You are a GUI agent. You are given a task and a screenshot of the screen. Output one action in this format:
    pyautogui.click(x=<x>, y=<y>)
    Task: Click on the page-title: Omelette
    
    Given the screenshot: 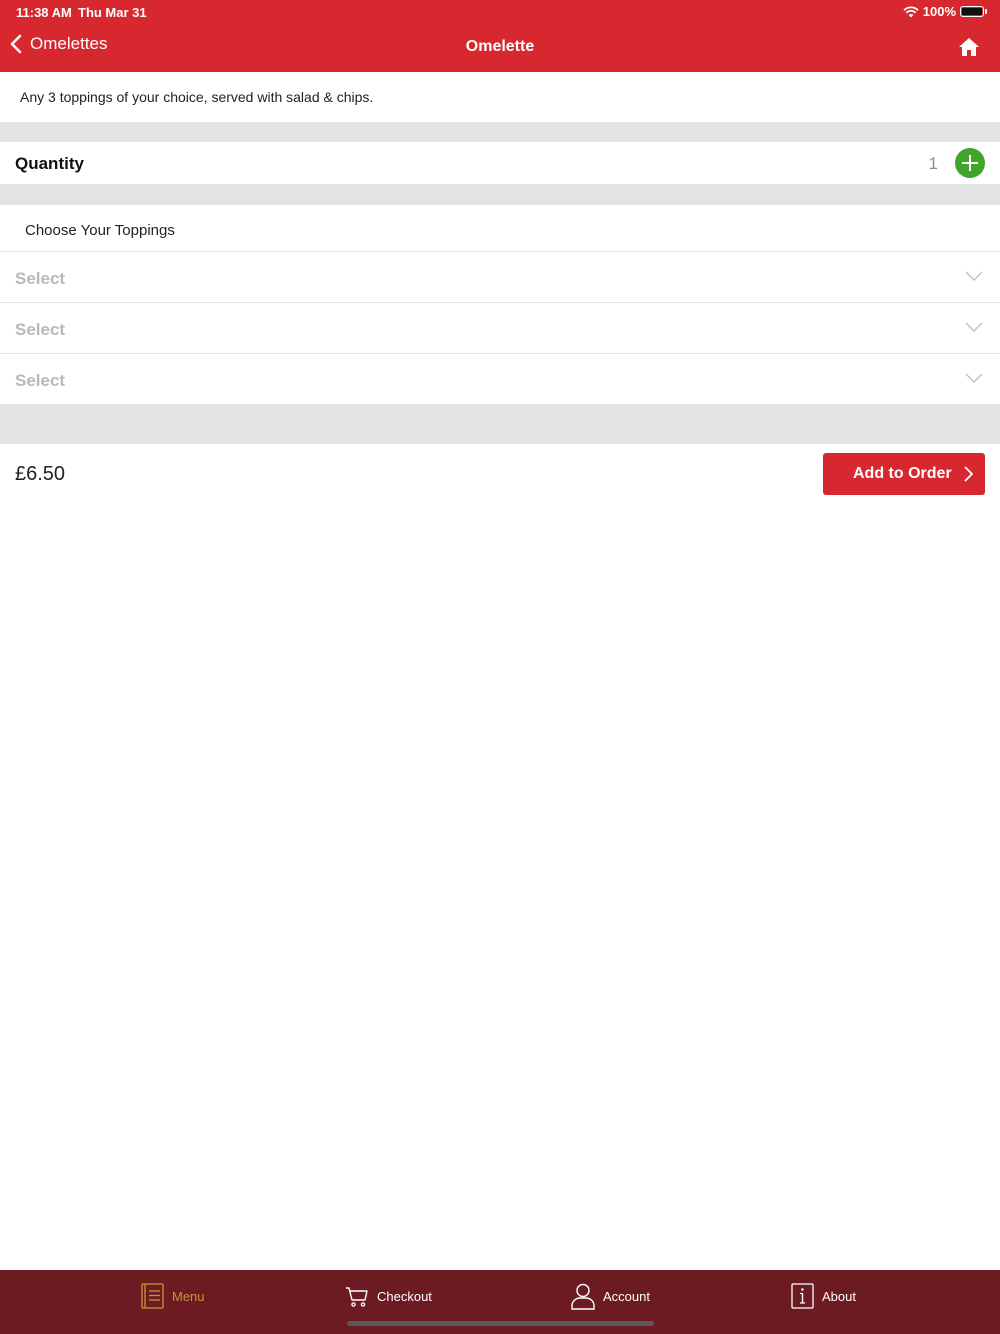 What is the action you would take?
    pyautogui.click(x=500, y=46)
    